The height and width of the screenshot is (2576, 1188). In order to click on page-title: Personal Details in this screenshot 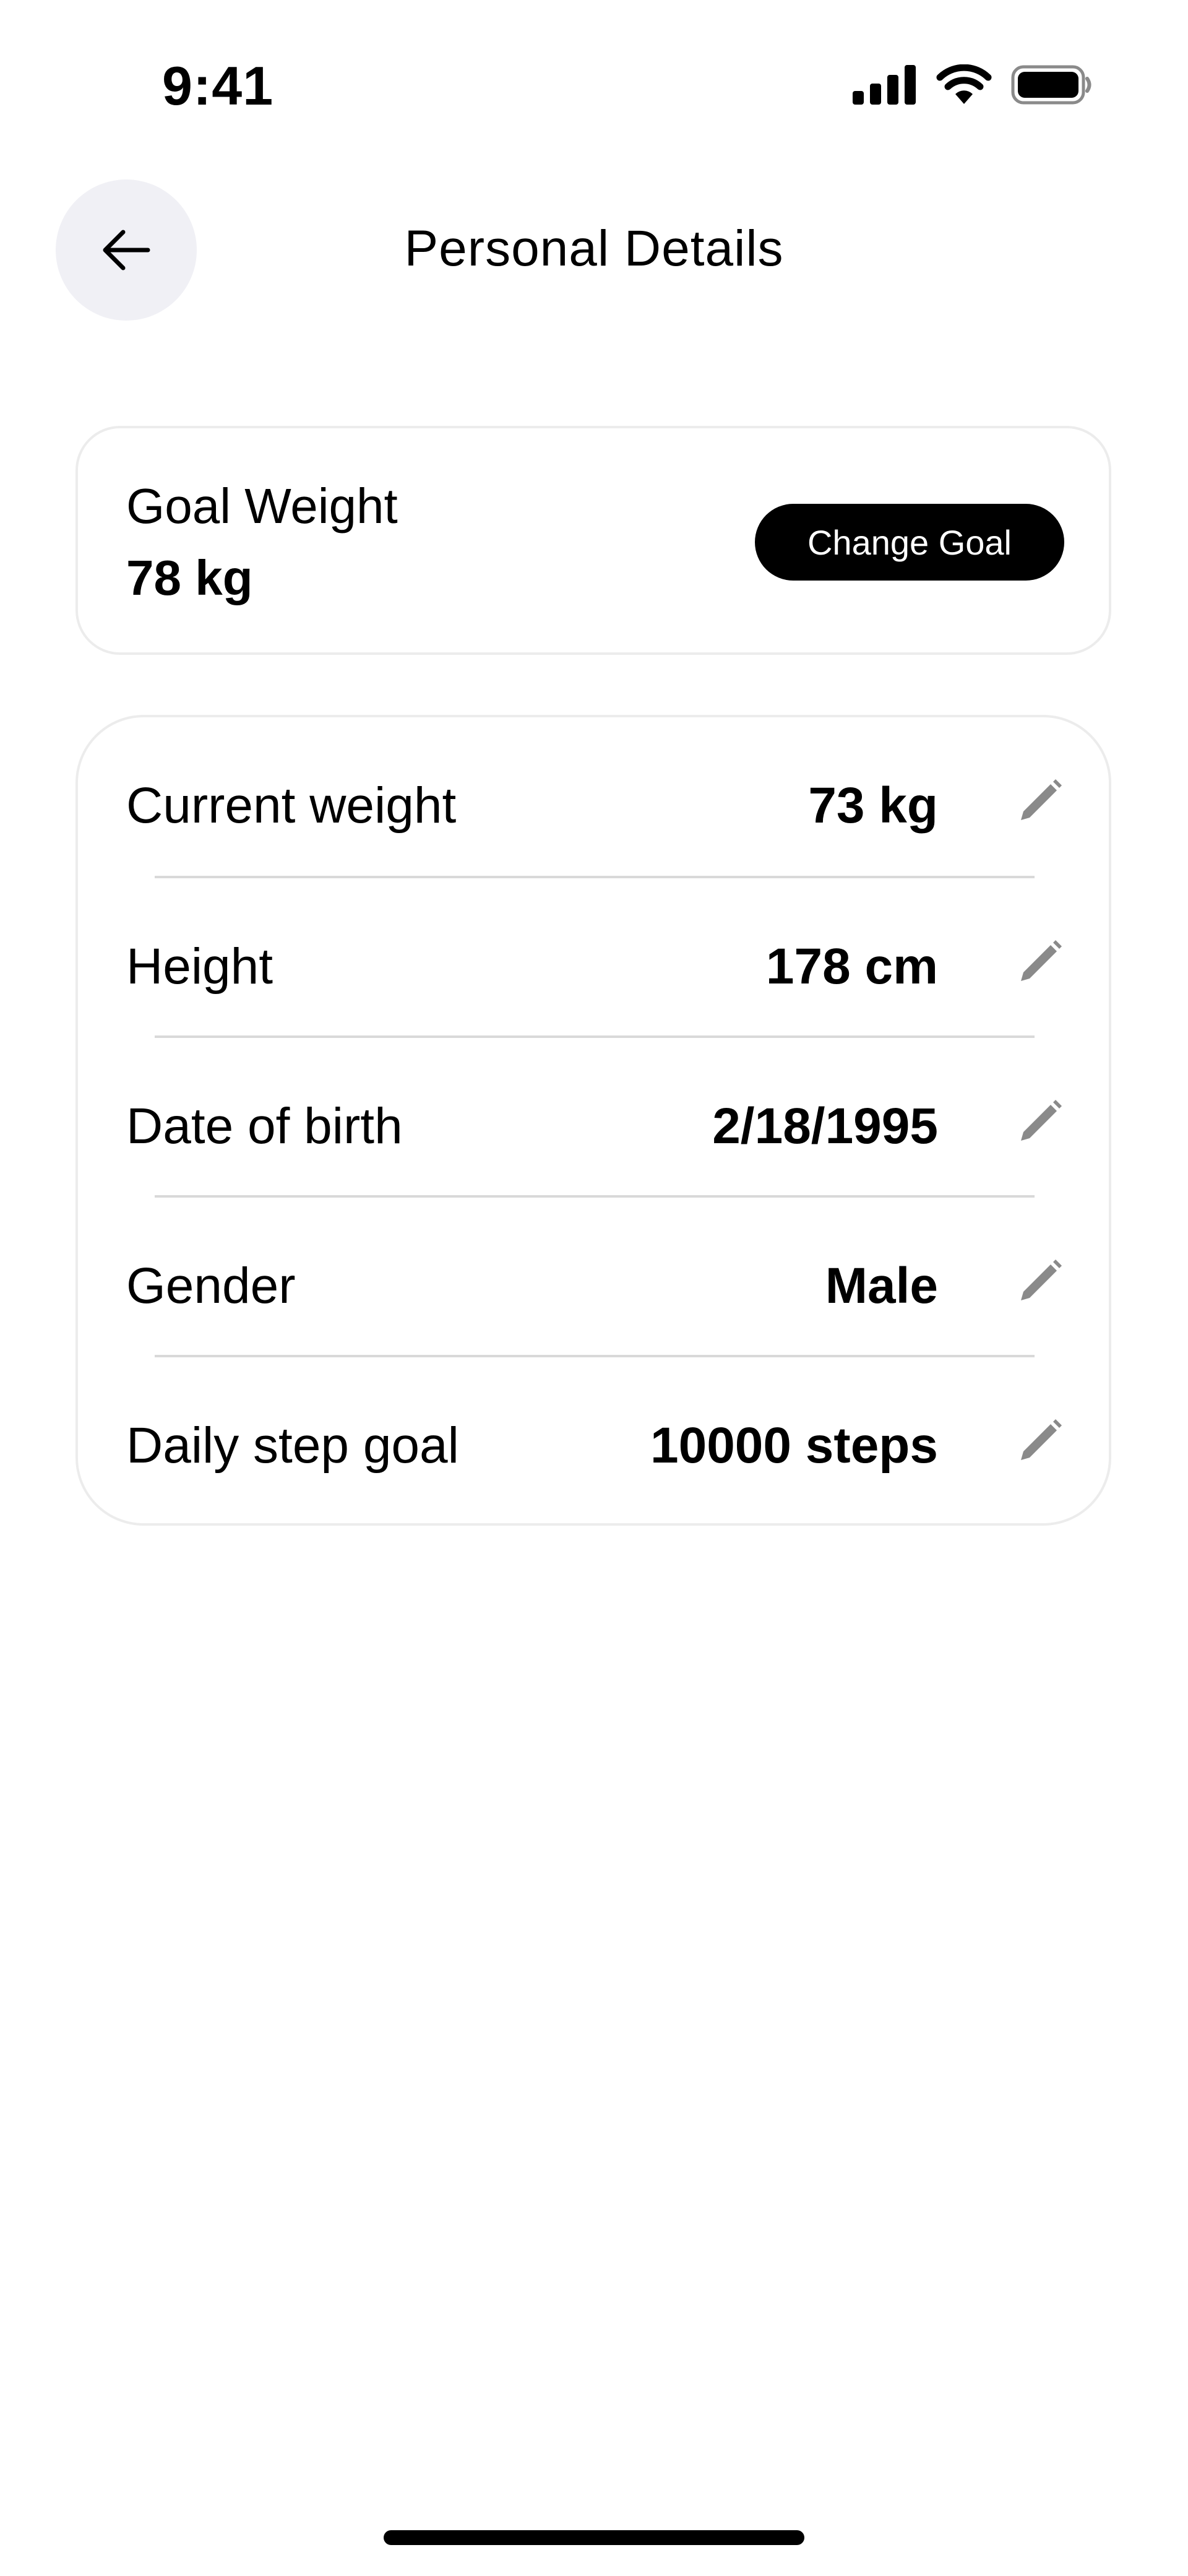, I will do `click(594, 248)`.